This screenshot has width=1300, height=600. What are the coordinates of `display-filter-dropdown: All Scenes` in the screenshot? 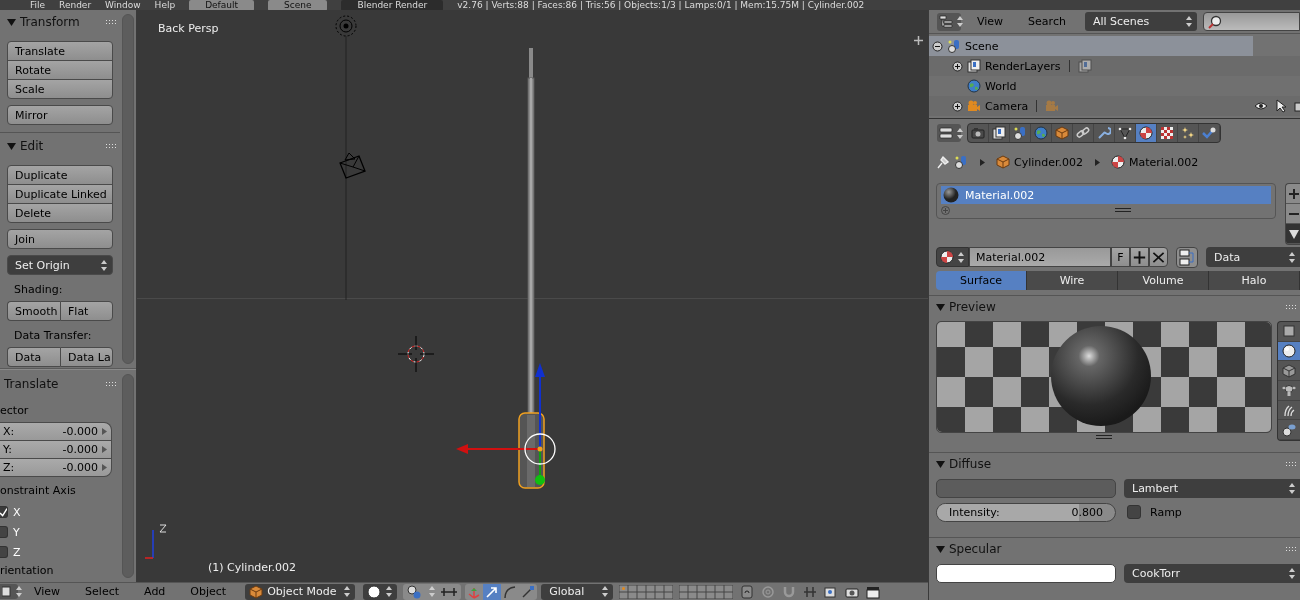 It's located at (1140, 21).